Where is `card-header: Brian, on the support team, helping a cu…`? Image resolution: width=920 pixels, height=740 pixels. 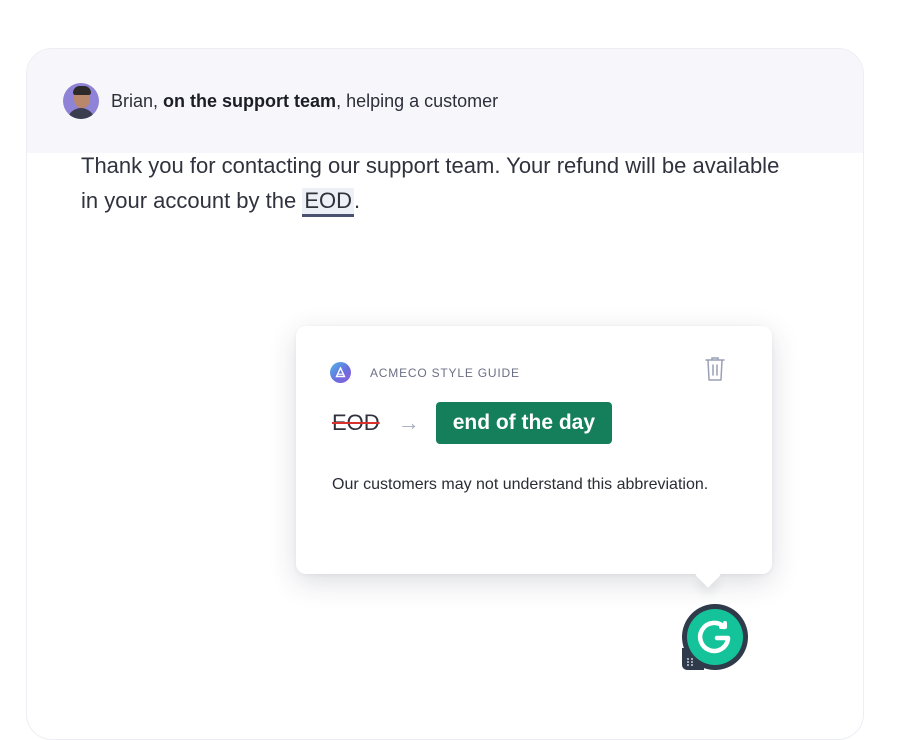 card-header: Brian, on the support team, helping a cu… is located at coordinates (445, 101).